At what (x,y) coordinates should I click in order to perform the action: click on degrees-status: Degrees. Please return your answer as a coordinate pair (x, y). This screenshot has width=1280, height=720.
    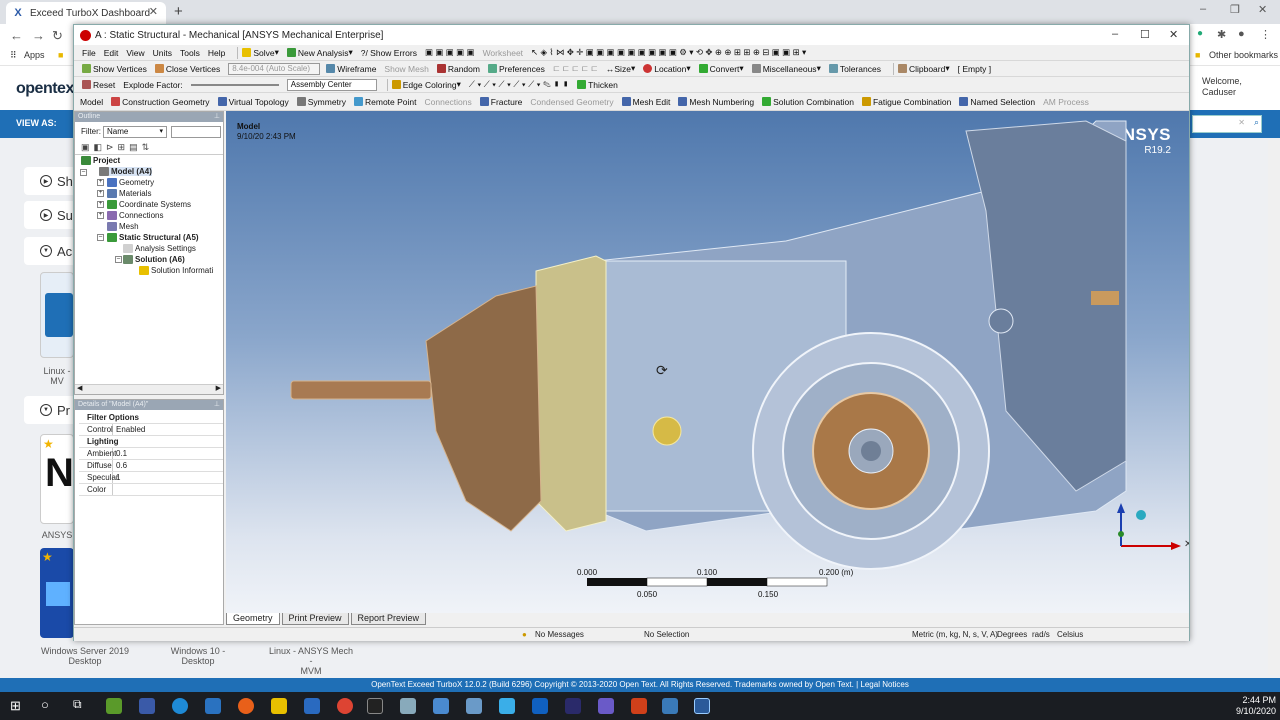
    Looking at the image, I should click on (1012, 634).